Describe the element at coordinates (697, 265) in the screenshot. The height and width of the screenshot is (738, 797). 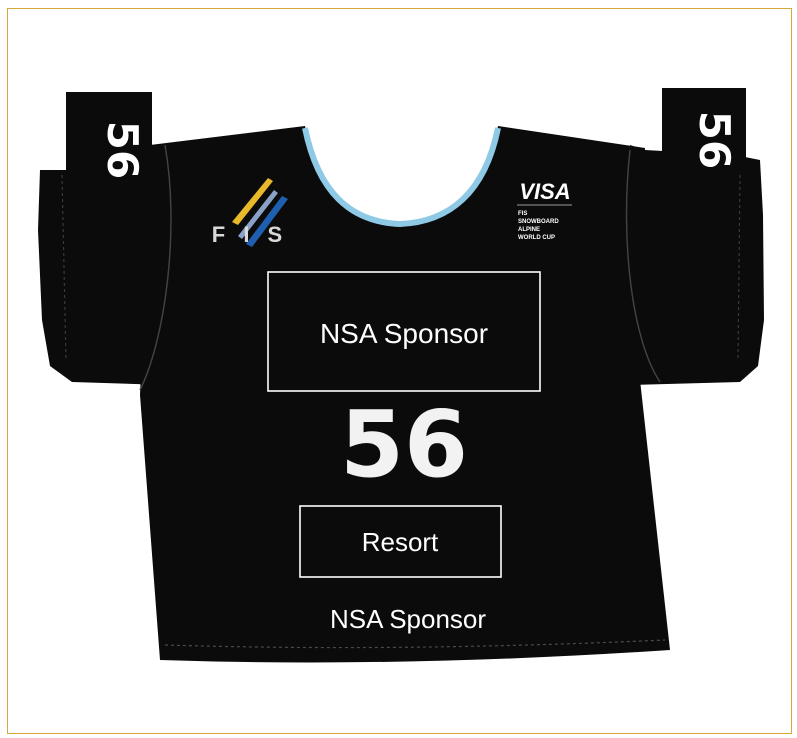
I see `right-sleeve` at that location.